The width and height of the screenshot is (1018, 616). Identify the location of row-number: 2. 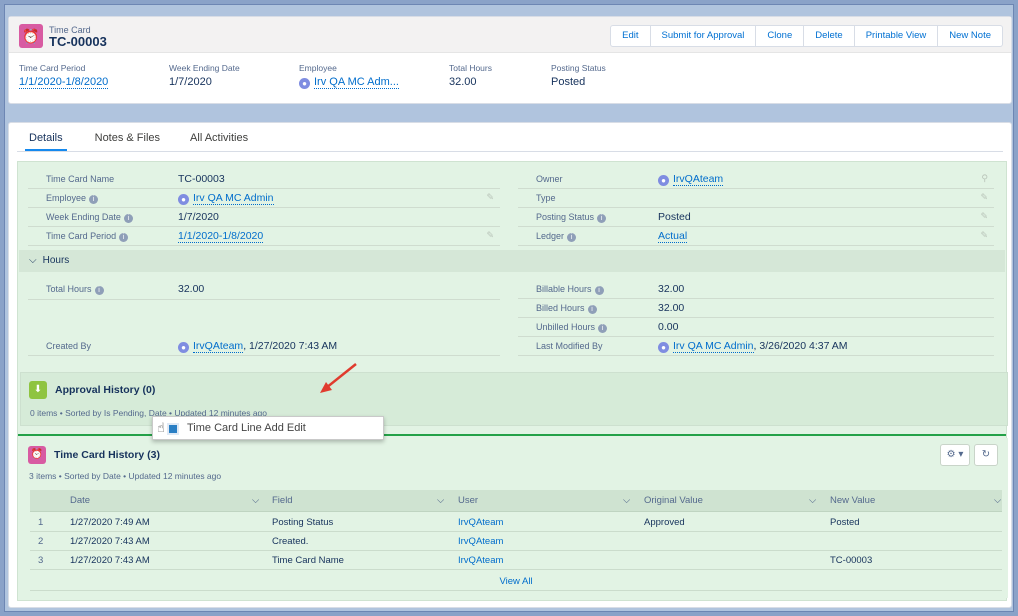
(41, 541).